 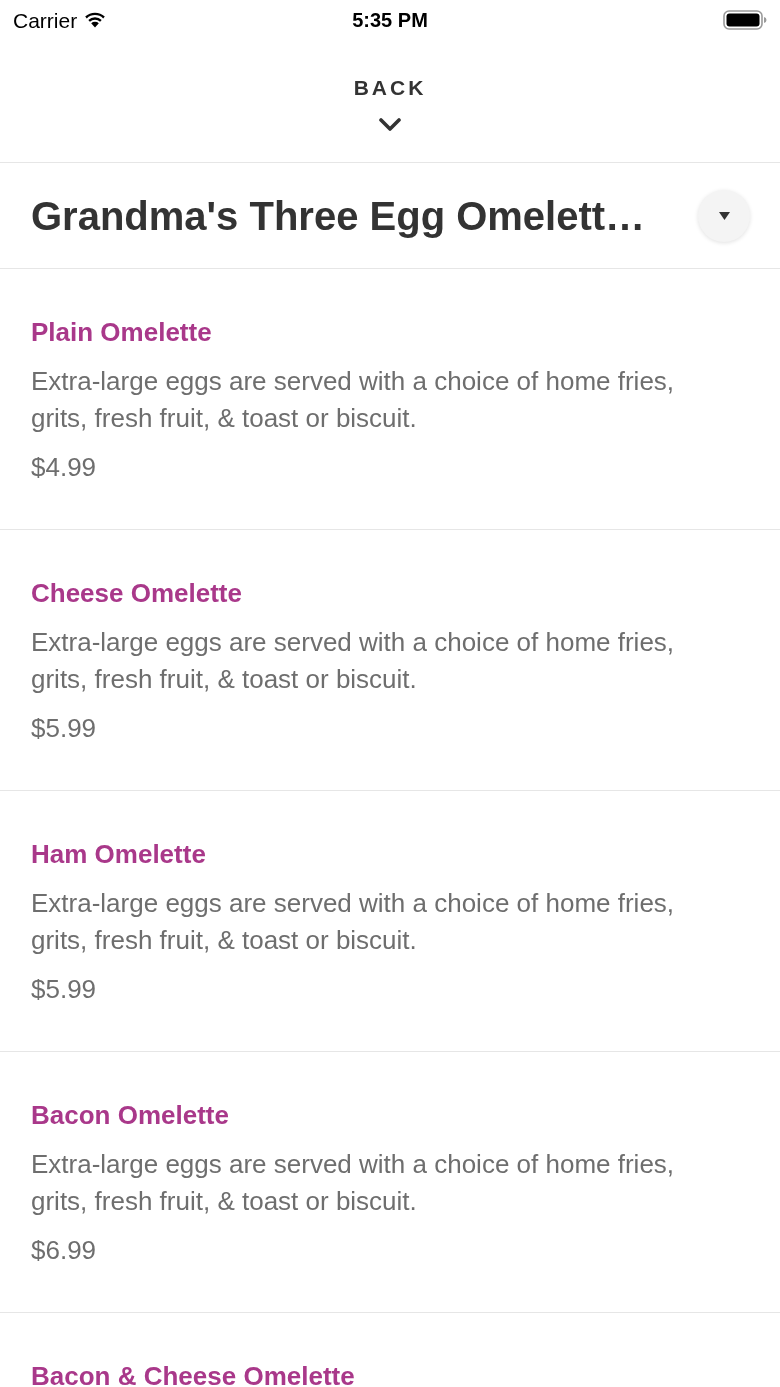 I want to click on menu-item-name: Bacon & Cheese Omelette, so click(x=193, y=1374).